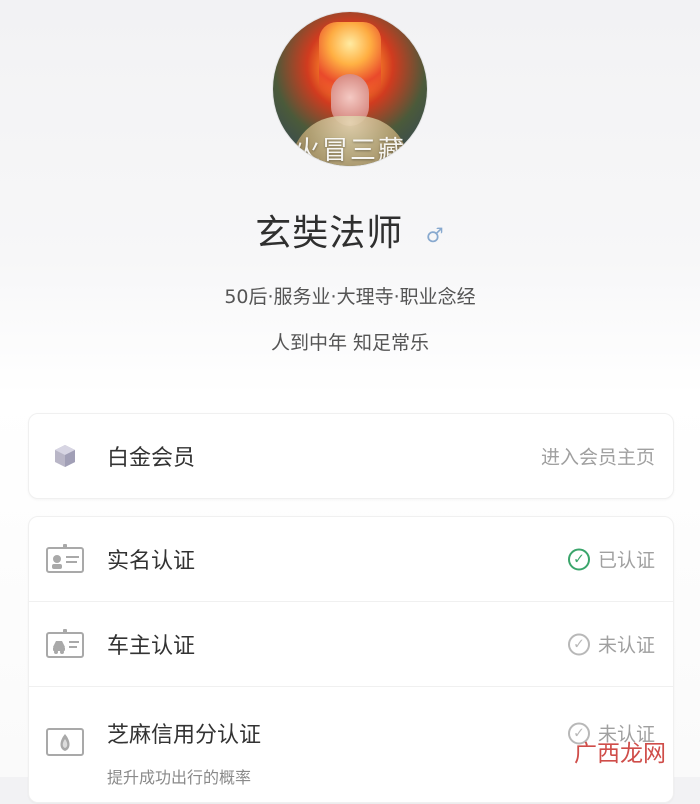 Image resolution: width=700 pixels, height=804 pixels. I want to click on verification-label: 芝麻信用分认证, so click(184, 735).